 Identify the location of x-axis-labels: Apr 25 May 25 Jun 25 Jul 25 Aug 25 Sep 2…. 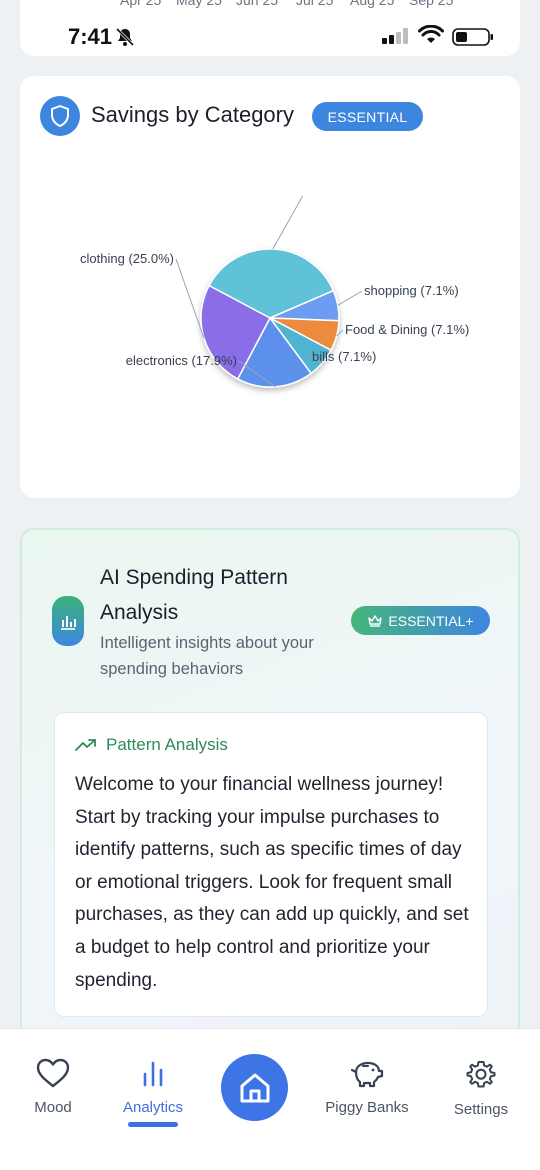
(290, 6).